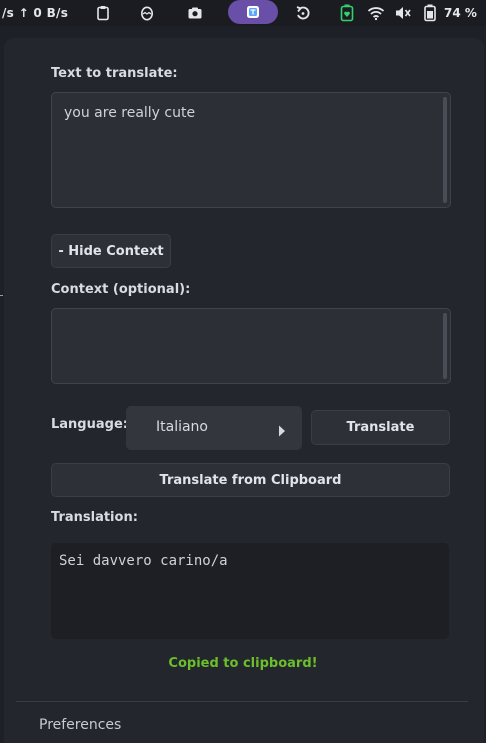 The width and height of the screenshot is (486, 743). I want to click on egg-icon, so click(147, 13).